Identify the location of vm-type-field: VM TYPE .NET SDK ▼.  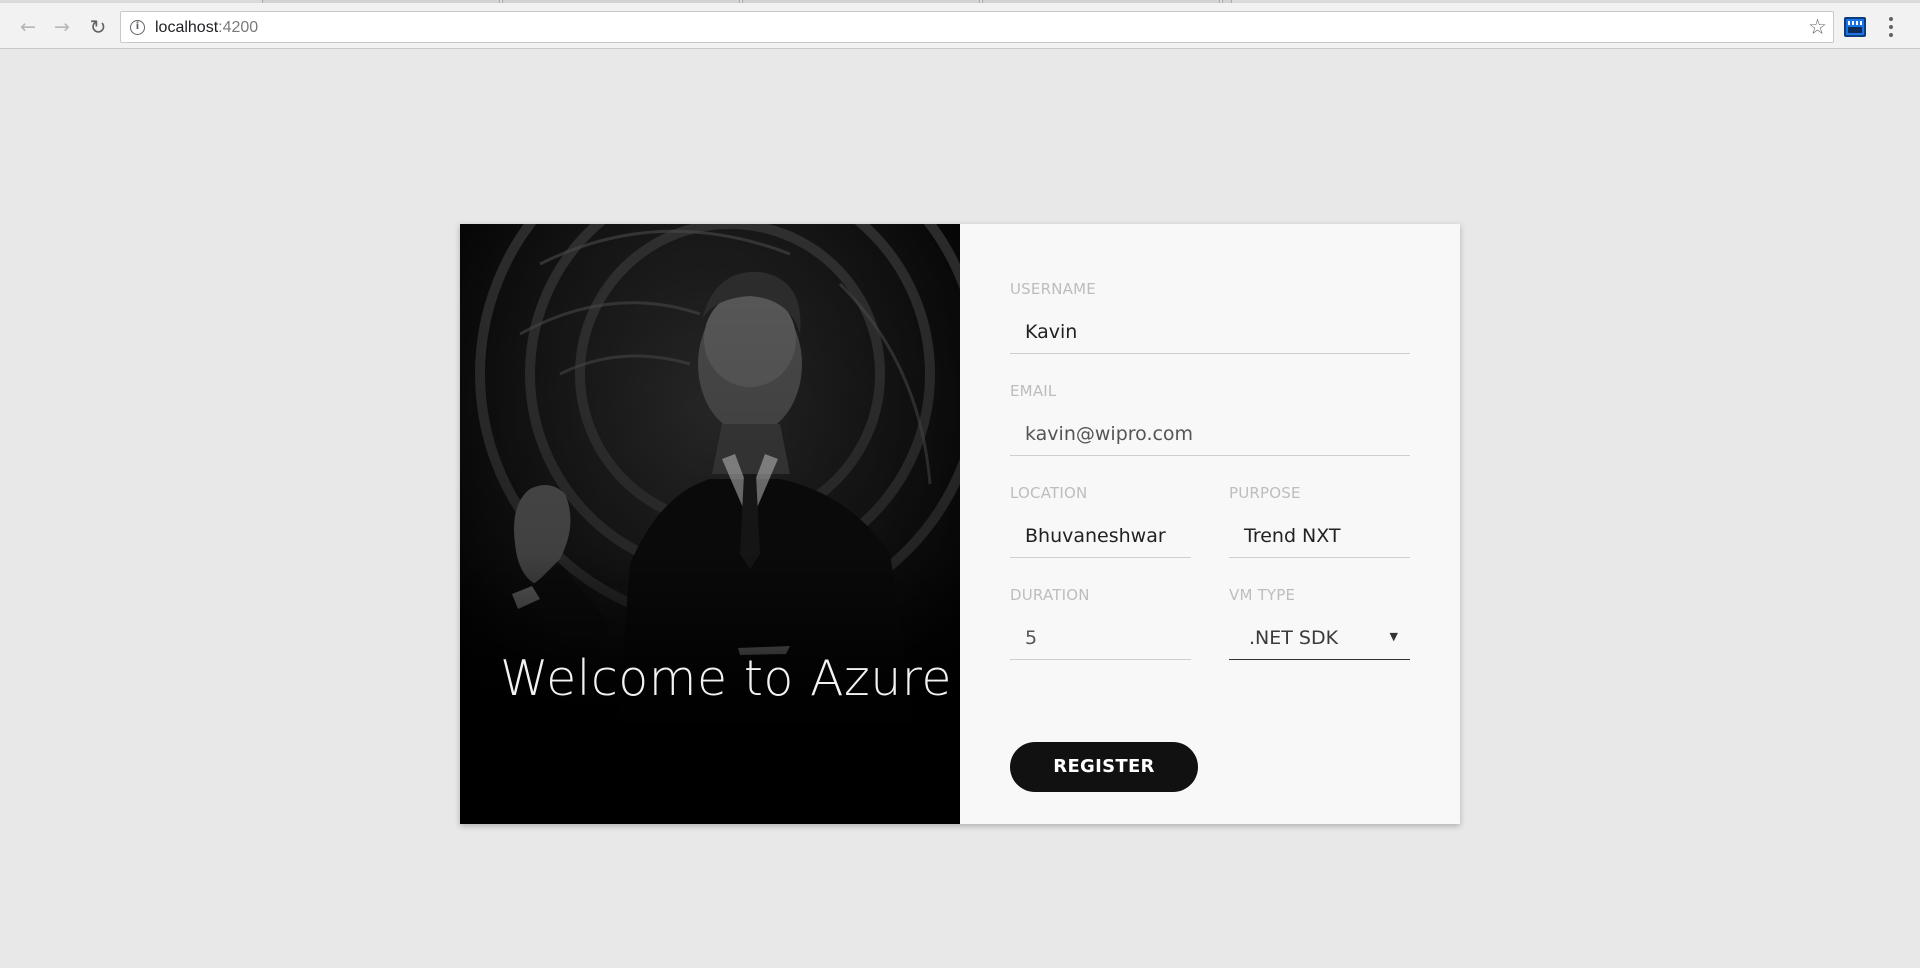
(1319, 624).